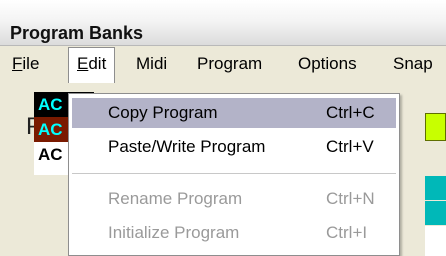  Describe the element at coordinates (31, 63) in the screenshot. I see `menu-file-rest: ile` at that location.